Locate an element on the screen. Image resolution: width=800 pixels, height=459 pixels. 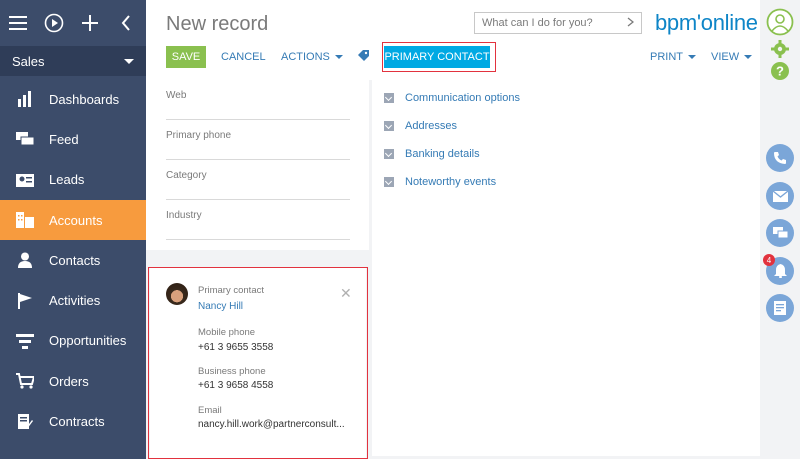
actions-button: ACTIONS is located at coordinates (312, 57).